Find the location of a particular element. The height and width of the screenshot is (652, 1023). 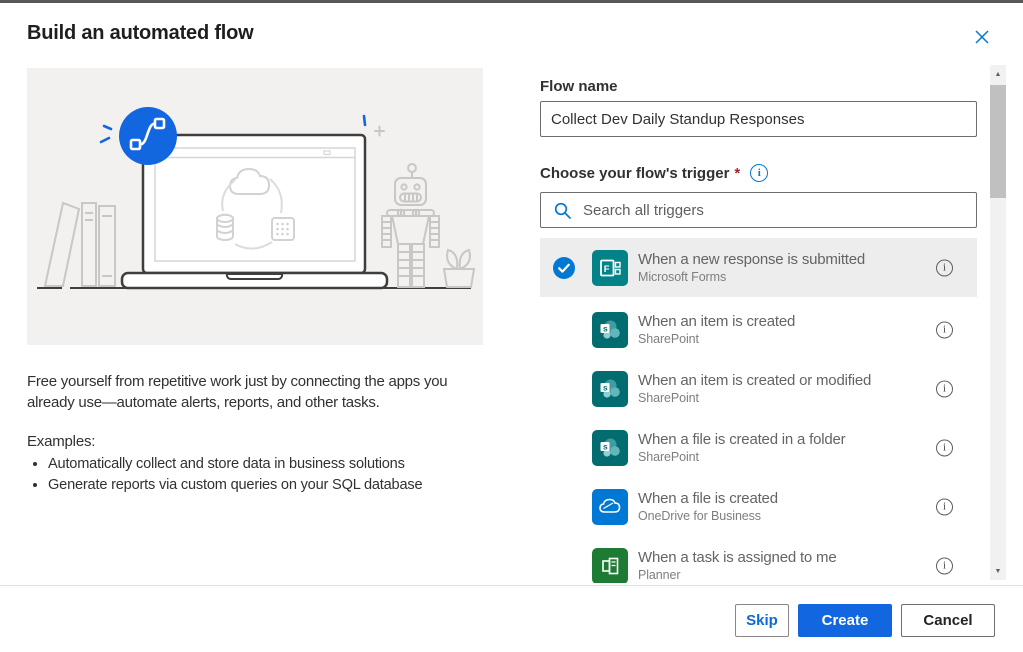

flow-name-label: Flow name is located at coordinates (579, 86).